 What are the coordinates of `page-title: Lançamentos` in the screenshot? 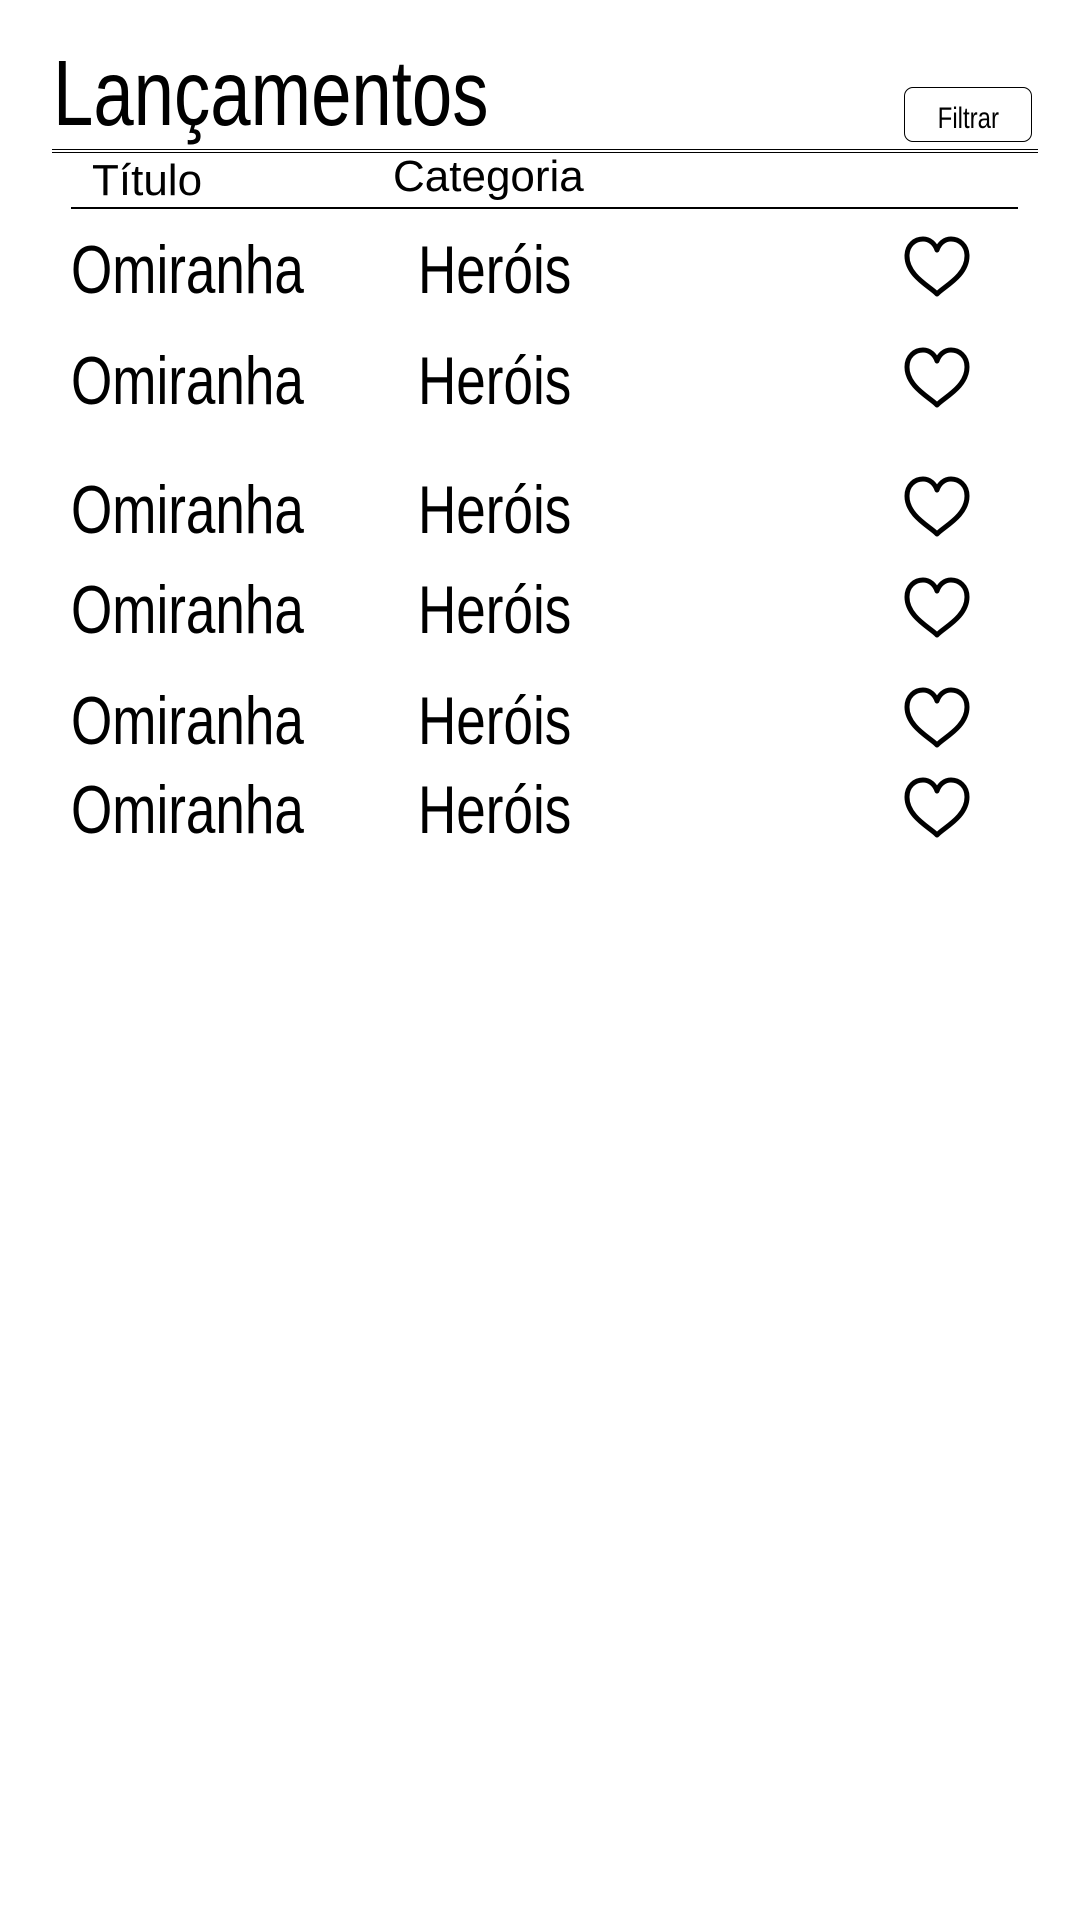 It's located at (271, 93).